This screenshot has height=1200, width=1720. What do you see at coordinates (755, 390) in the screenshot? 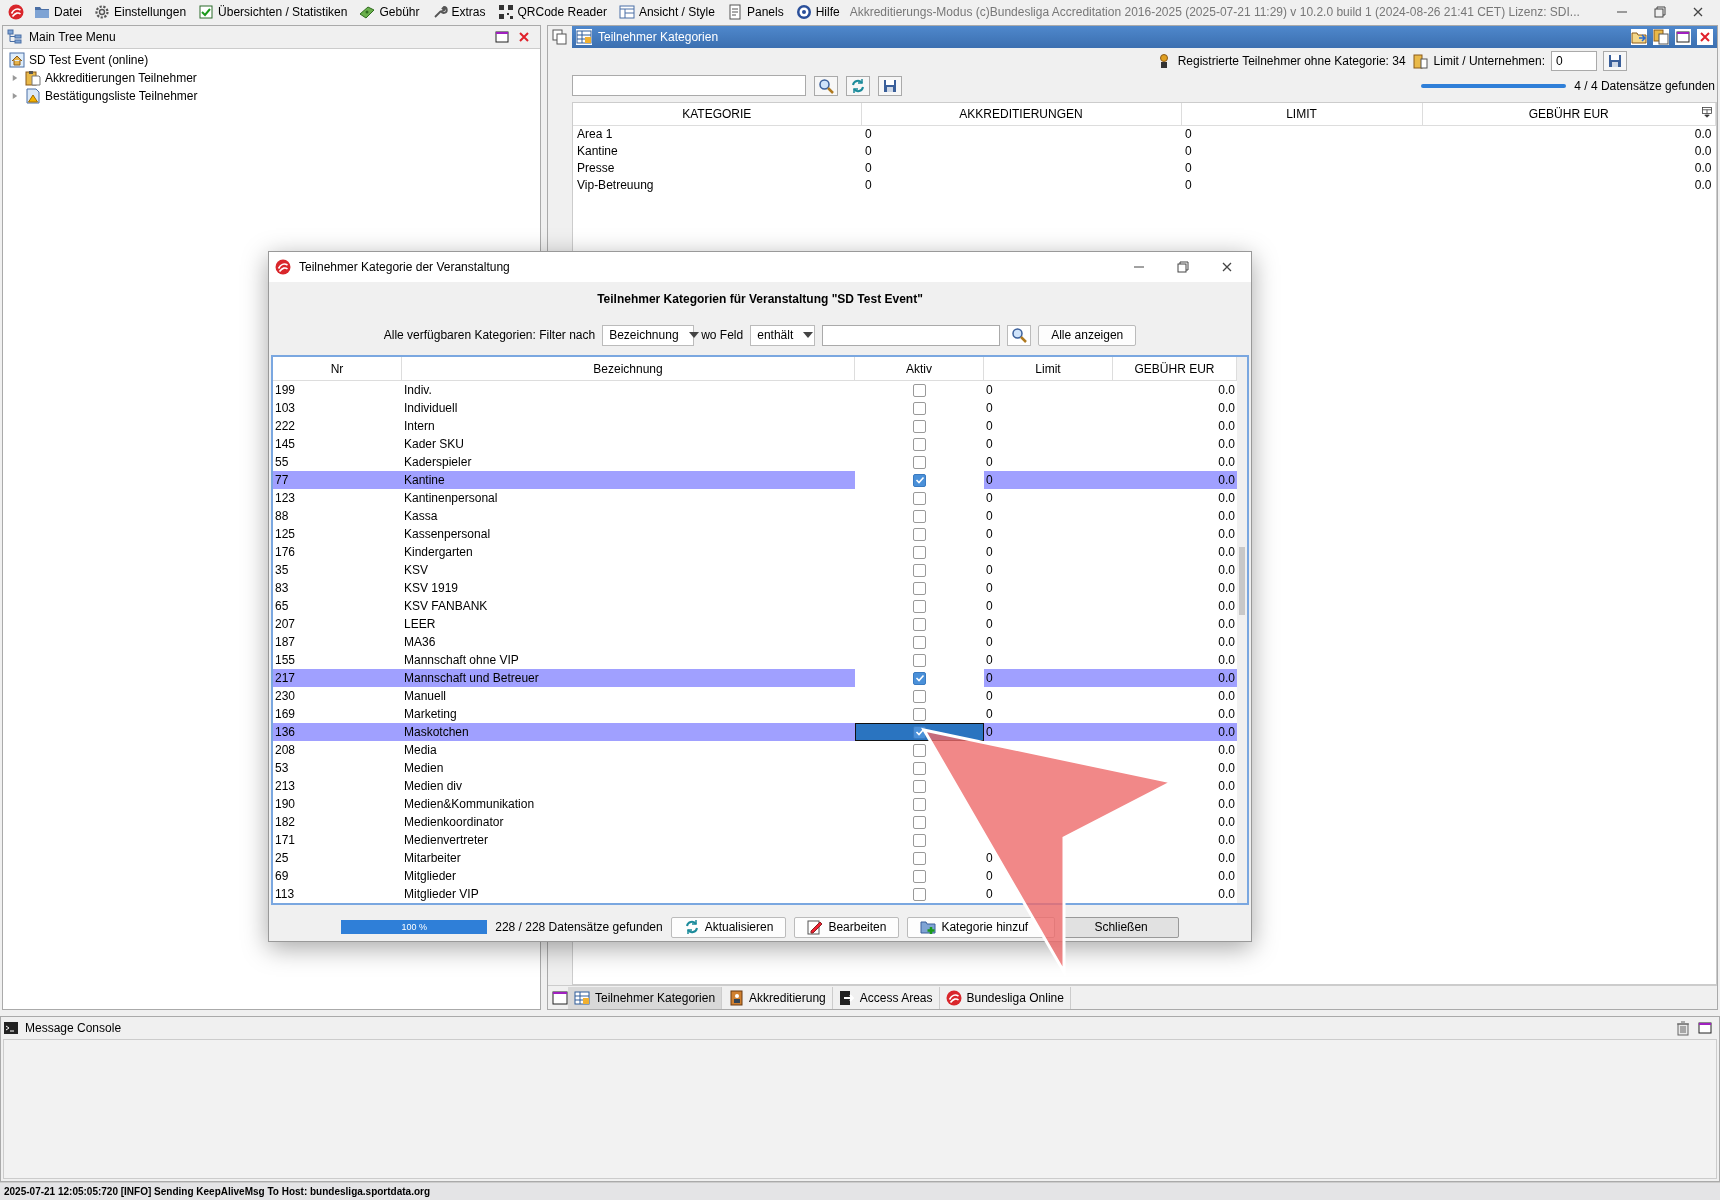
I see `table-row: 199 Indiv. 0 0.0` at bounding box center [755, 390].